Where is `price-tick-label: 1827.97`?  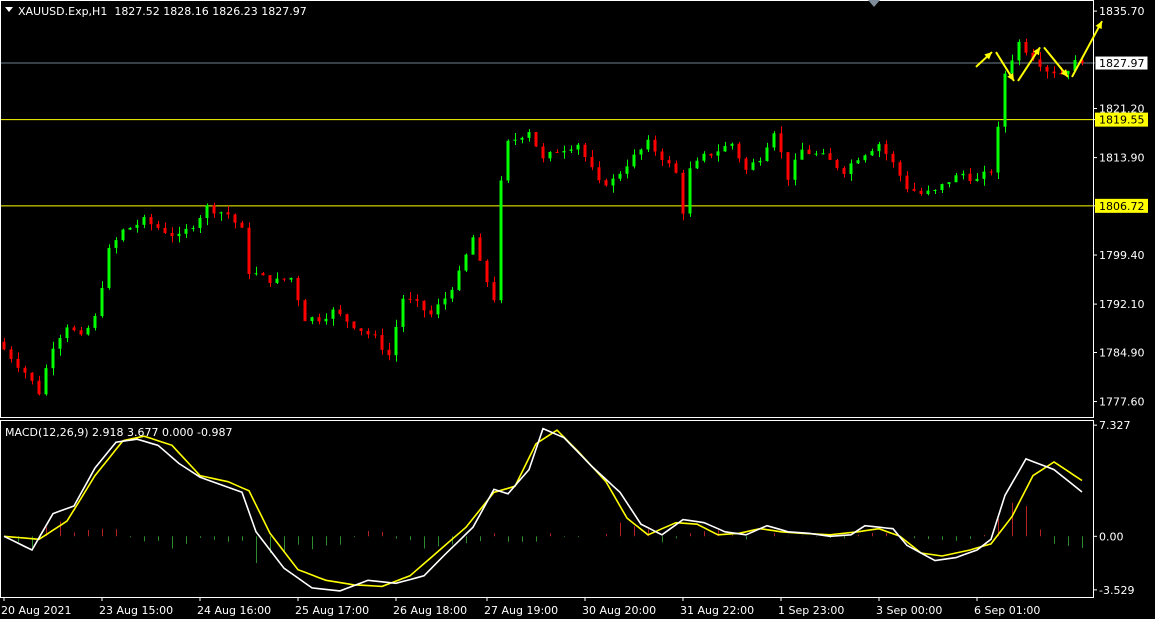 price-tick-label: 1827.97 is located at coordinates (1122, 63).